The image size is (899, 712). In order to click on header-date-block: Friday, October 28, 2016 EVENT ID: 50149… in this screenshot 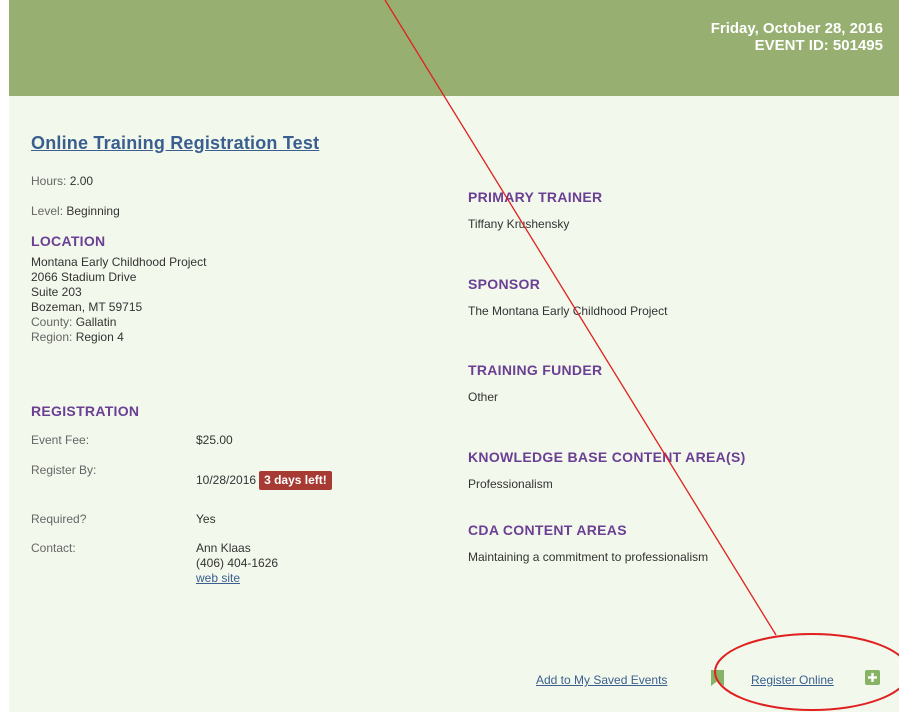, I will do `click(797, 37)`.